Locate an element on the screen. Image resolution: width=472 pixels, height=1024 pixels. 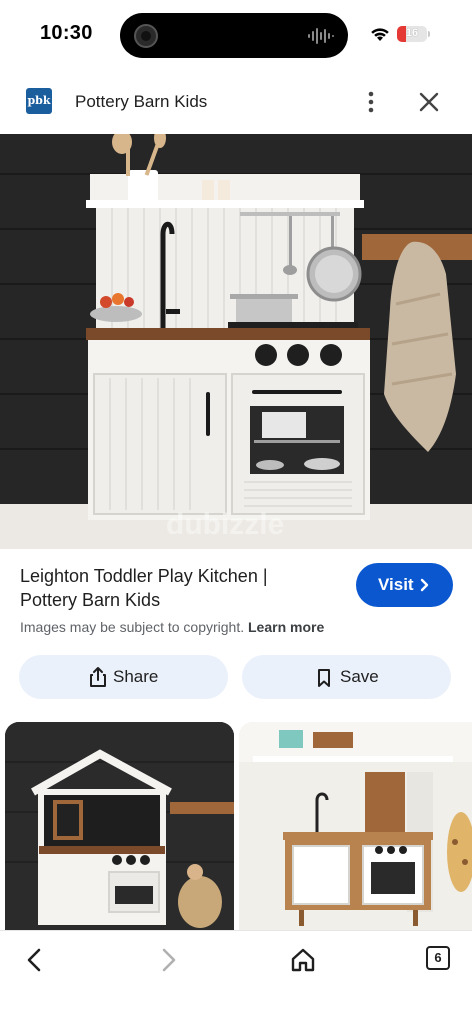
save-button: Save is located at coordinates (346, 677).